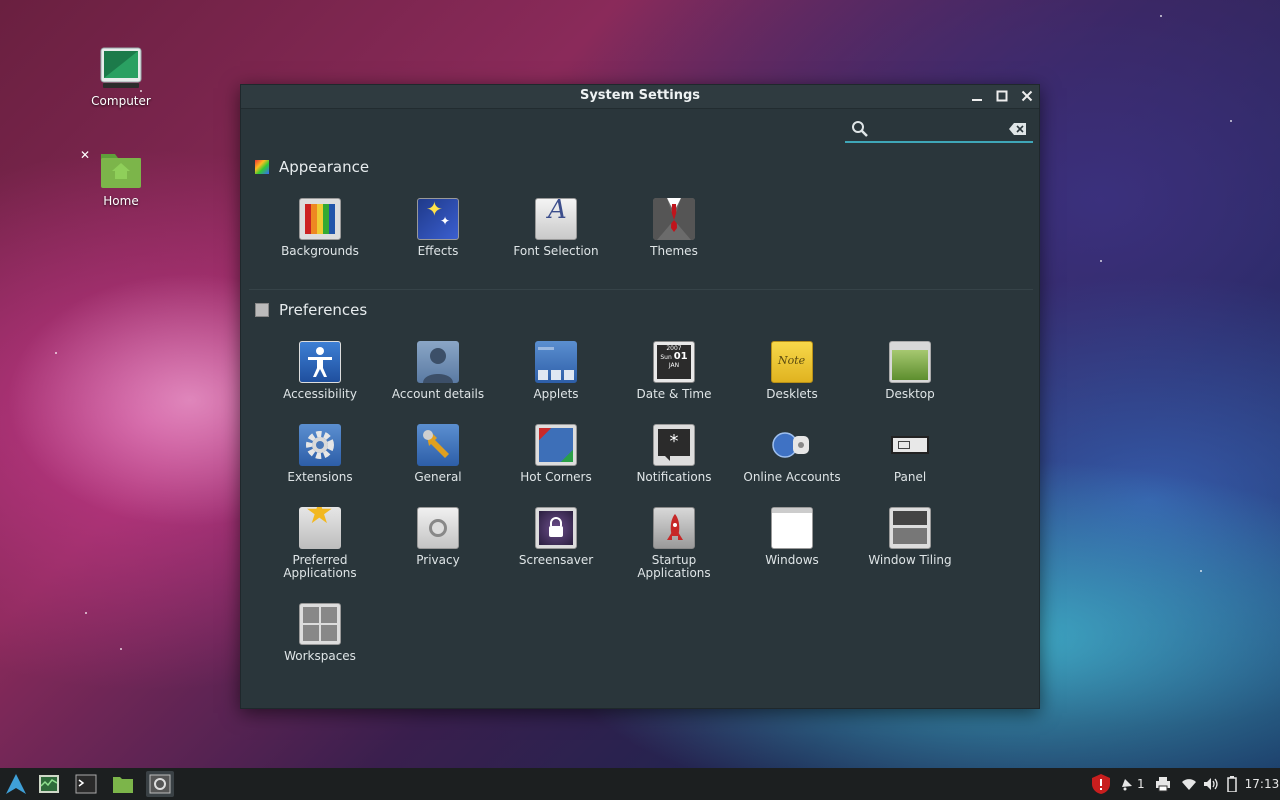 Image resolution: width=1280 pixels, height=800 pixels. What do you see at coordinates (438, 560) in the screenshot?
I see `settings-item-label: Privacy` at bounding box center [438, 560].